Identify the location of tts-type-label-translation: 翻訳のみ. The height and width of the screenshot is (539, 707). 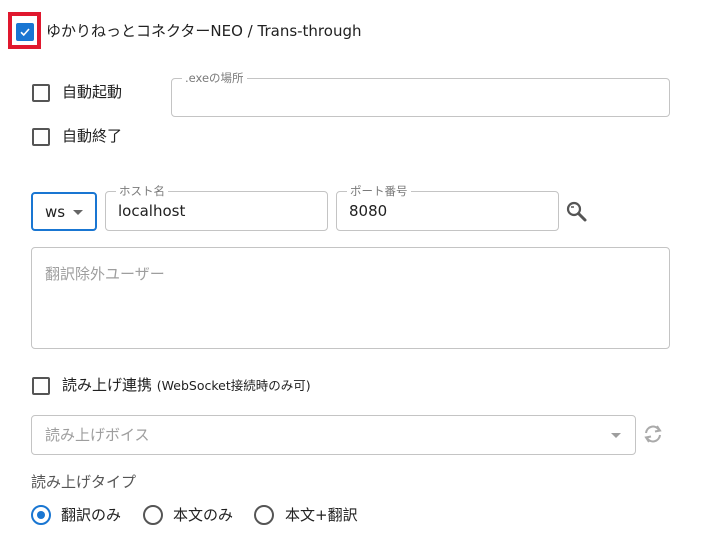
(91, 515).